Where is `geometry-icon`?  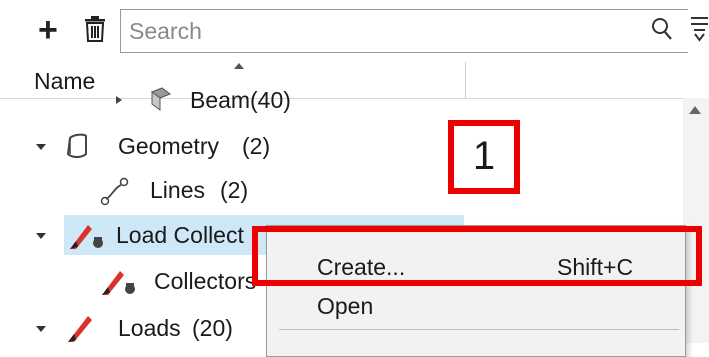 geometry-icon is located at coordinates (76, 145).